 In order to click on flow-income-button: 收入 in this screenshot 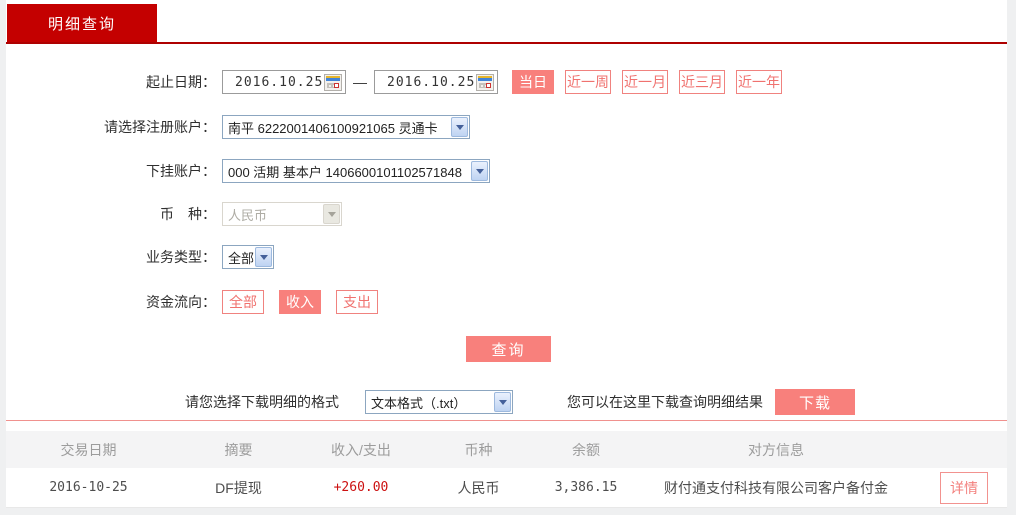, I will do `click(300, 302)`.